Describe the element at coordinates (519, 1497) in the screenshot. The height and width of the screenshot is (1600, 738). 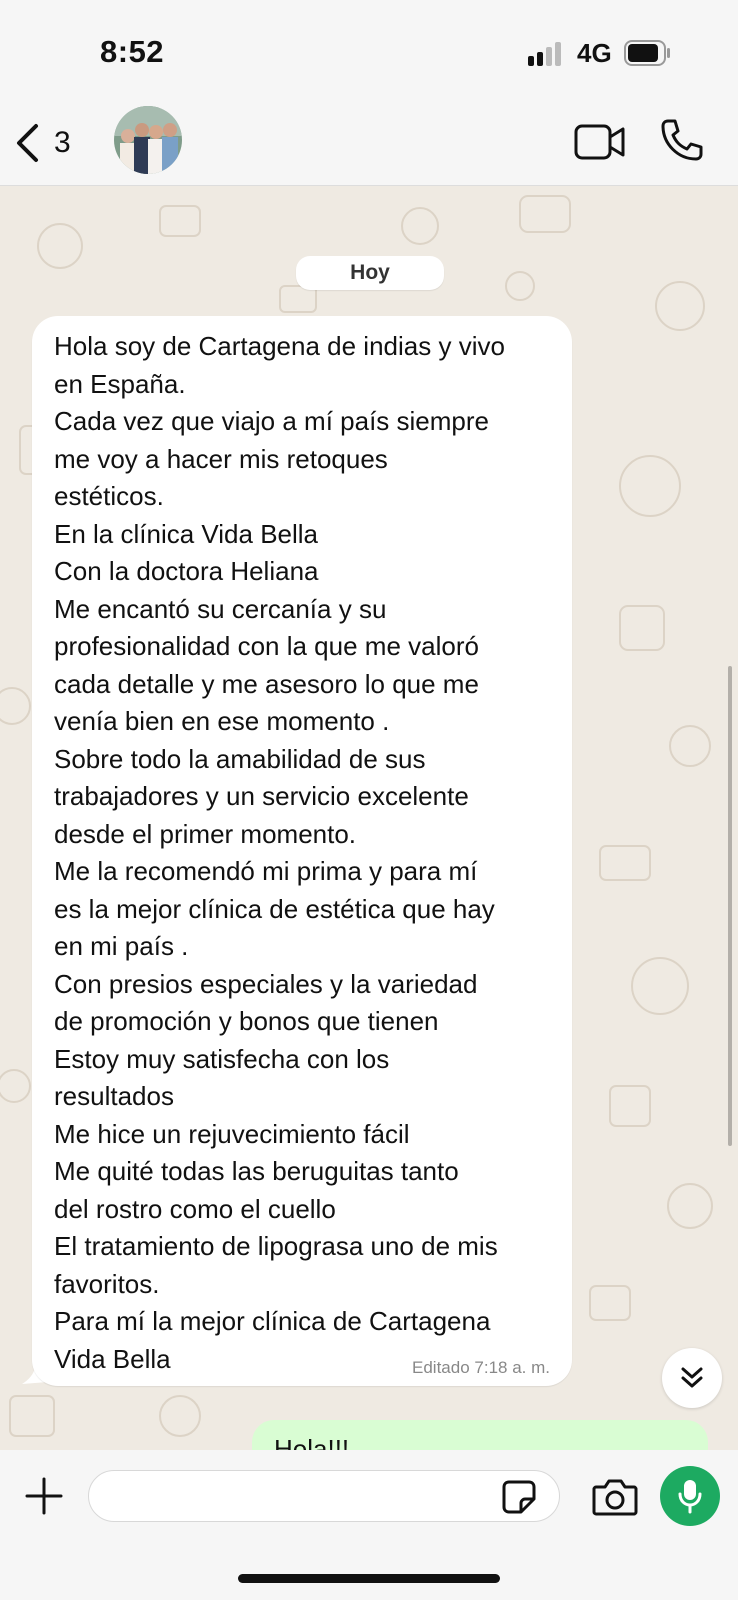
I see `sticker-icon` at that location.